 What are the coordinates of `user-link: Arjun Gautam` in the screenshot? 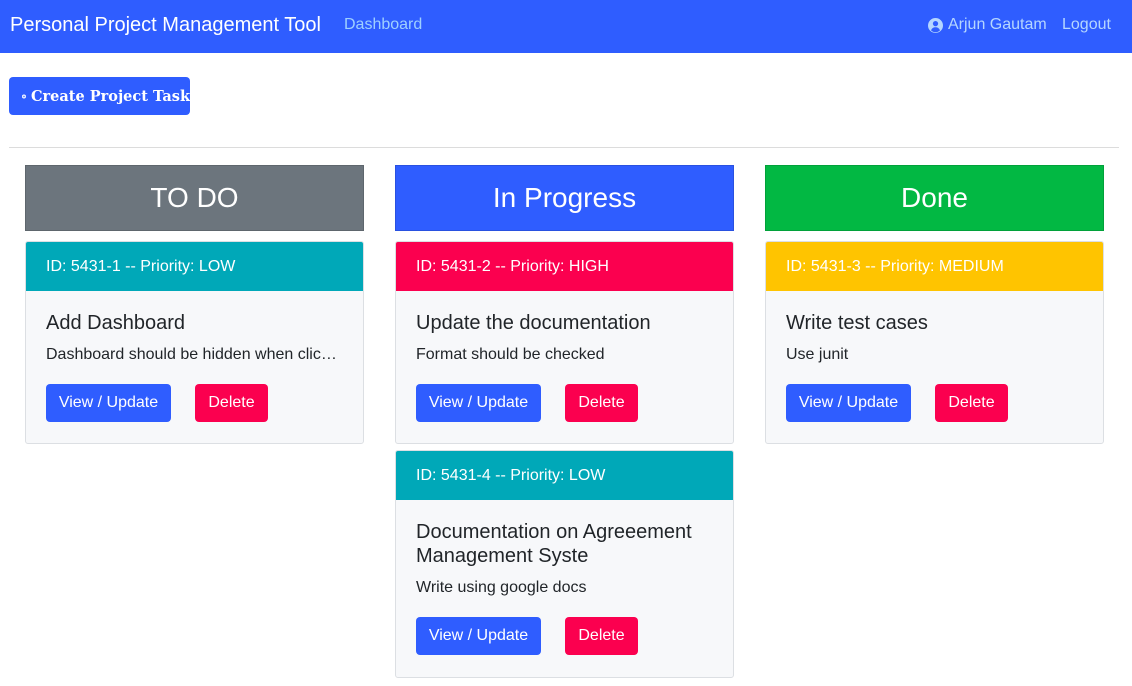 It's located at (987, 25).